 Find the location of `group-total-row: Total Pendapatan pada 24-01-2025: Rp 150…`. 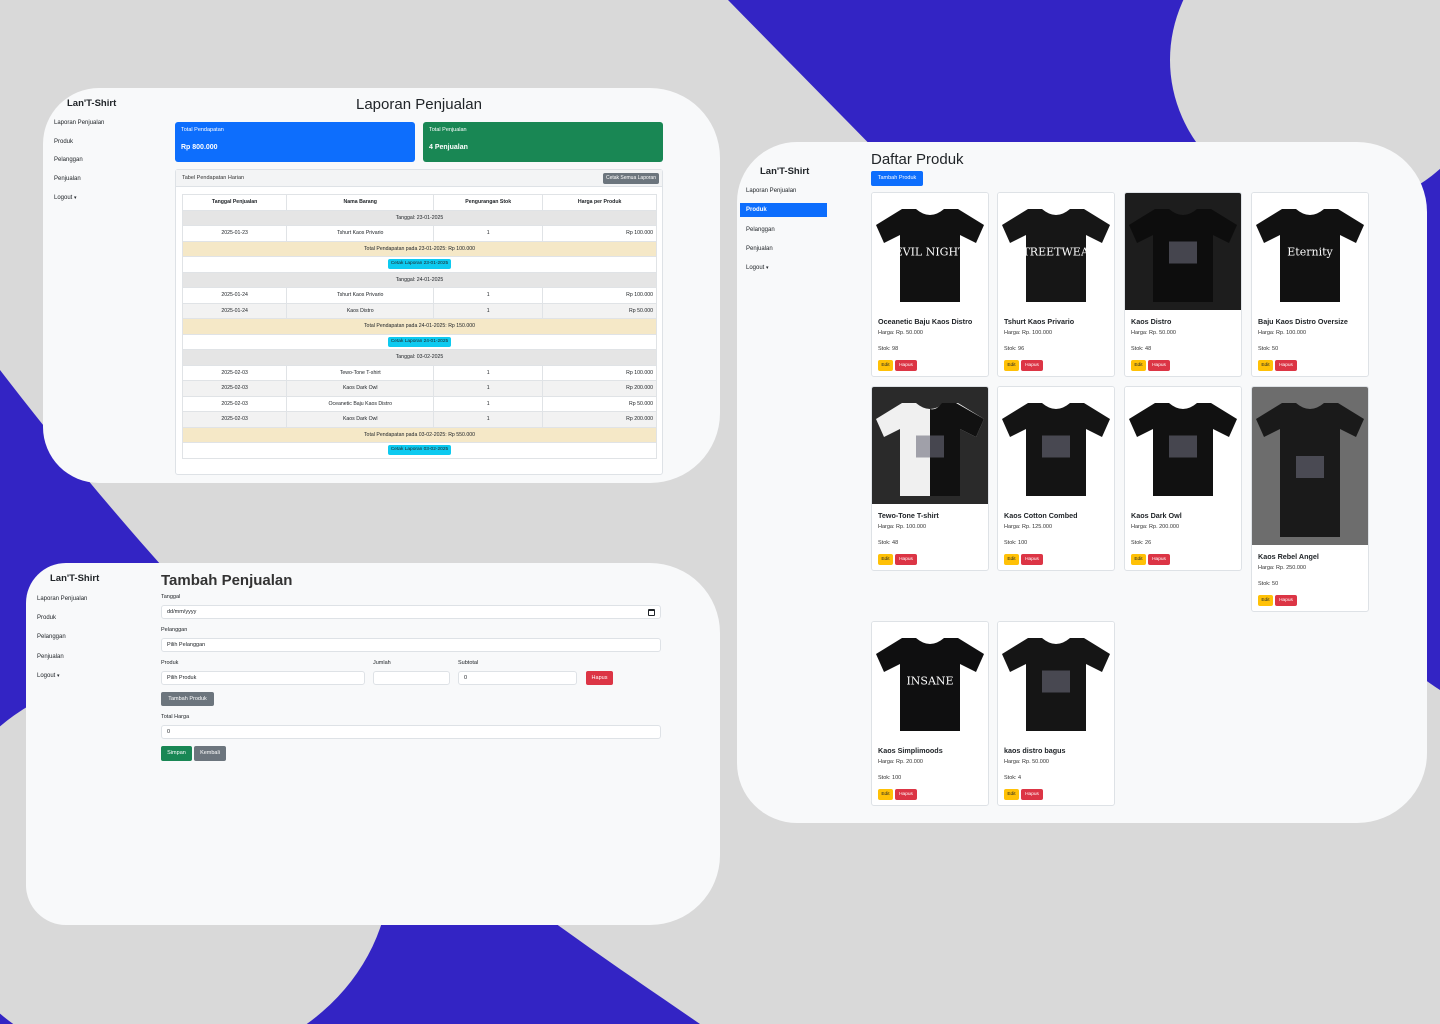

group-total-row: Total Pendapatan pada 24-01-2025: Rp 150… is located at coordinates (419, 326).